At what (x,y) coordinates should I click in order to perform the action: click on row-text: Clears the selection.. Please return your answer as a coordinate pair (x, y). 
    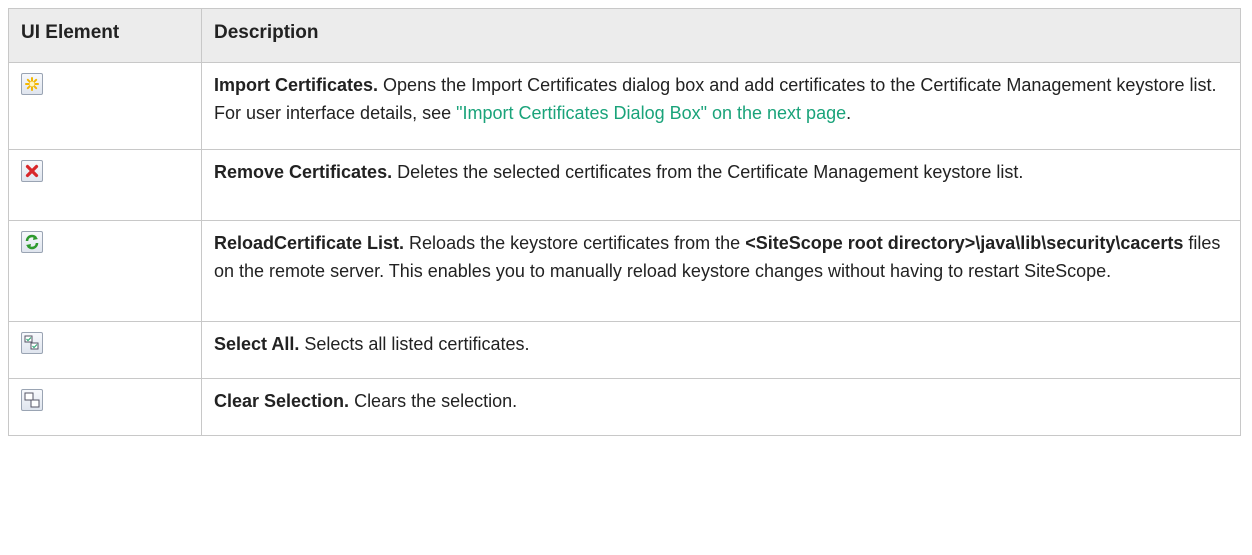
    Looking at the image, I should click on (433, 401).